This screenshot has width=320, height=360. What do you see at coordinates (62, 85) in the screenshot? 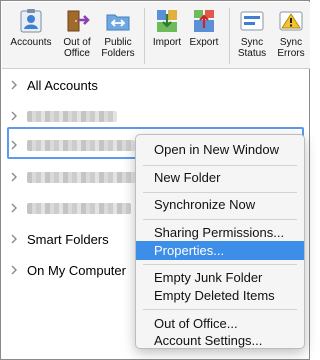
I see `tree-item-label: All Accounts` at bounding box center [62, 85].